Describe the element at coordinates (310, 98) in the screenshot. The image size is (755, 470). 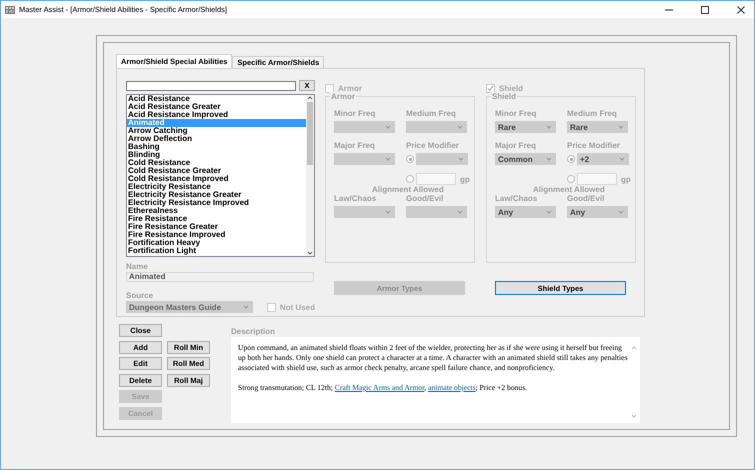
I see `scroll-up-icon` at that location.